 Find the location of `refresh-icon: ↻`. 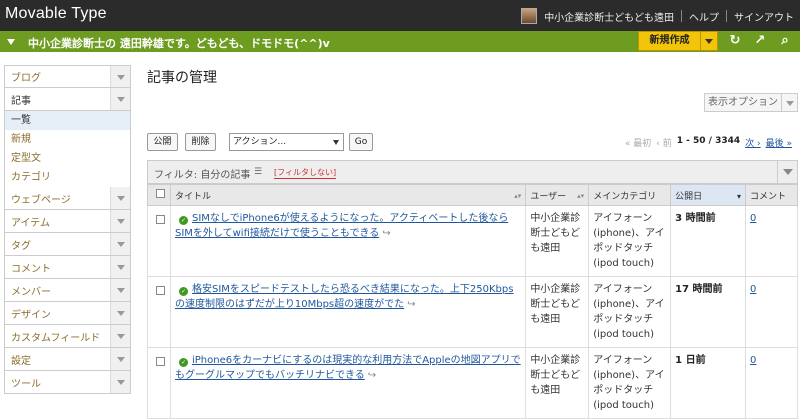

refresh-icon: ↻ is located at coordinates (735, 41).